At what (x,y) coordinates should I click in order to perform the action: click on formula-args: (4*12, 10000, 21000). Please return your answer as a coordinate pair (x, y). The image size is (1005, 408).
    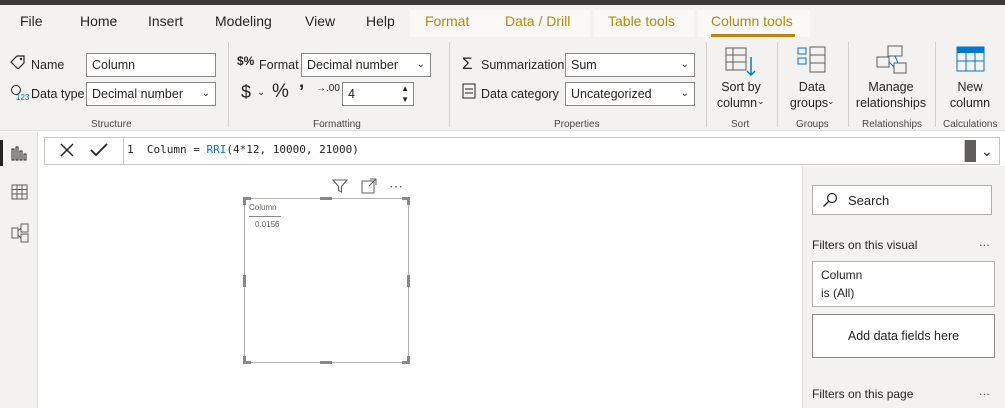
    Looking at the image, I should click on (292, 149).